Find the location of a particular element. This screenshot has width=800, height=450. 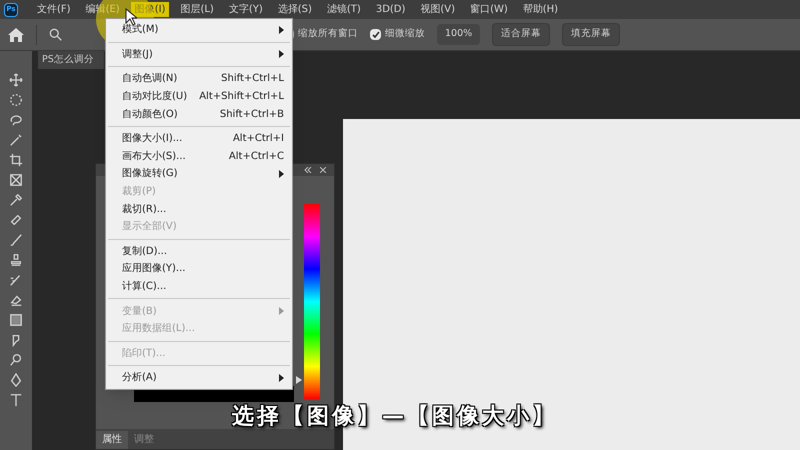

checkbox is located at coordinates (375, 34).